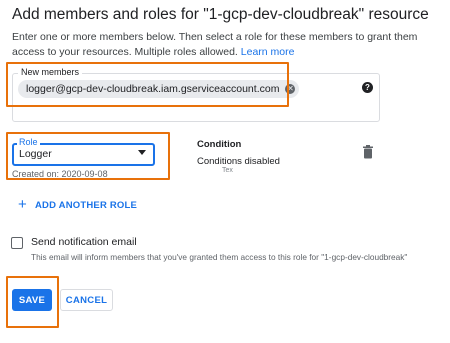 The image size is (450, 343). What do you see at coordinates (367, 87) in the screenshot?
I see `question-icon: ?` at bounding box center [367, 87].